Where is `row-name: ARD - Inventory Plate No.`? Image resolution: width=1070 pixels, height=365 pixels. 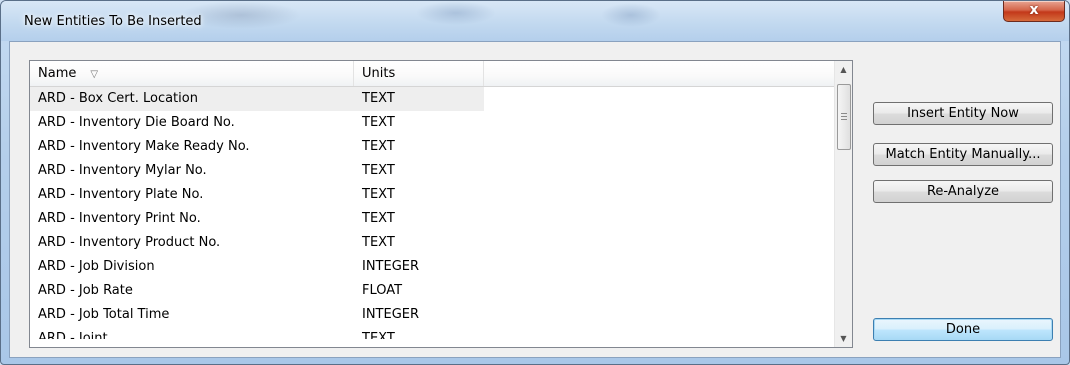 row-name: ARD - Inventory Plate No. is located at coordinates (121, 194).